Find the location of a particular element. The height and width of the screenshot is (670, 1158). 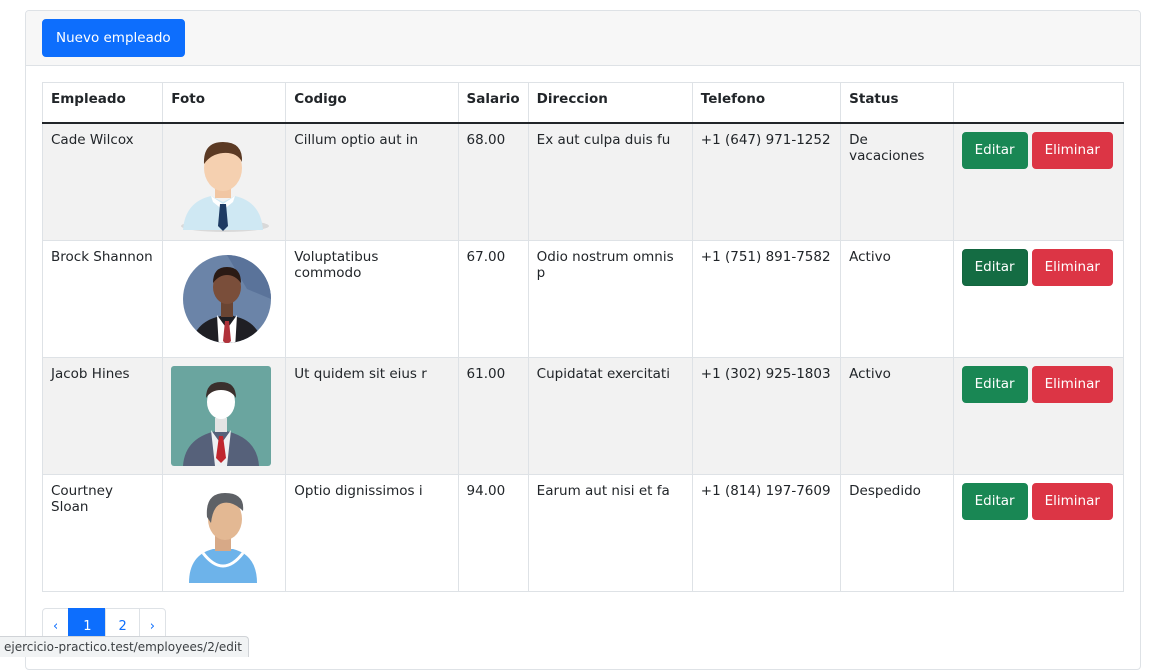

employee-name: Brock Shannon is located at coordinates (102, 298).